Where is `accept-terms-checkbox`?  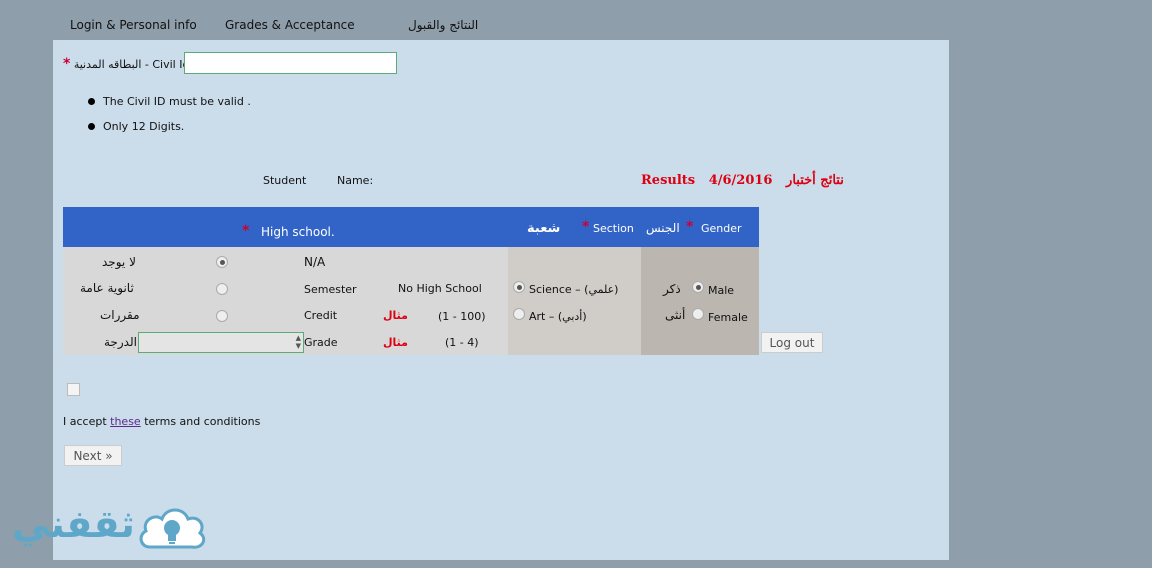
accept-terms-checkbox is located at coordinates (73, 389).